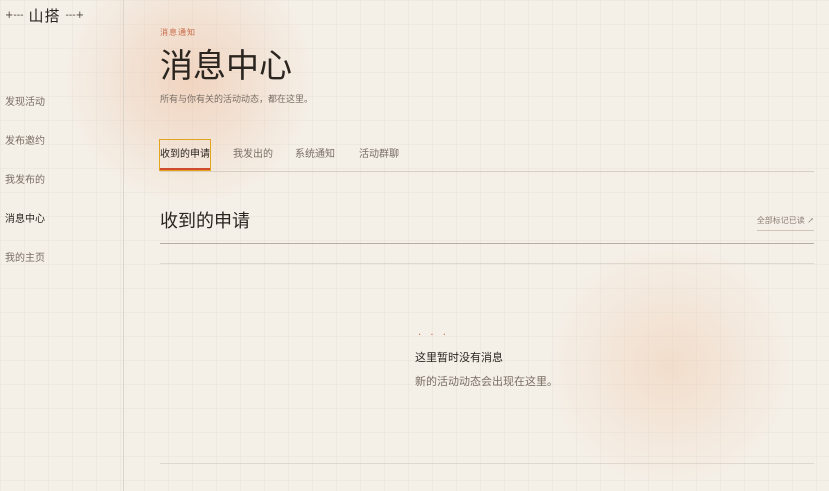  What do you see at coordinates (205, 221) in the screenshot?
I see `section-title: 收到的申请` at bounding box center [205, 221].